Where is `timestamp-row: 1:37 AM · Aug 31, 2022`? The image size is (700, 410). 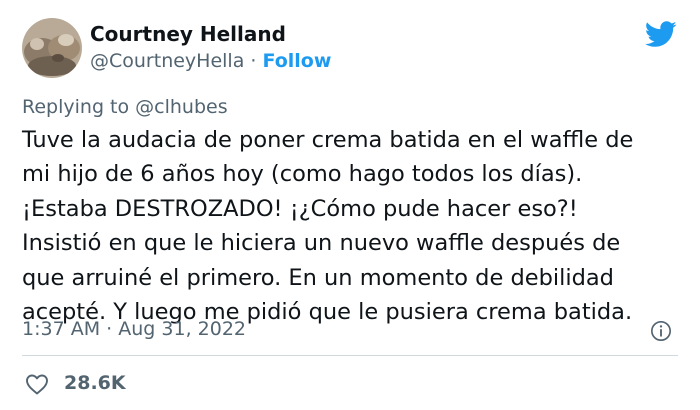
timestamp-row: 1:37 AM · Aug 31, 2022 is located at coordinates (134, 329).